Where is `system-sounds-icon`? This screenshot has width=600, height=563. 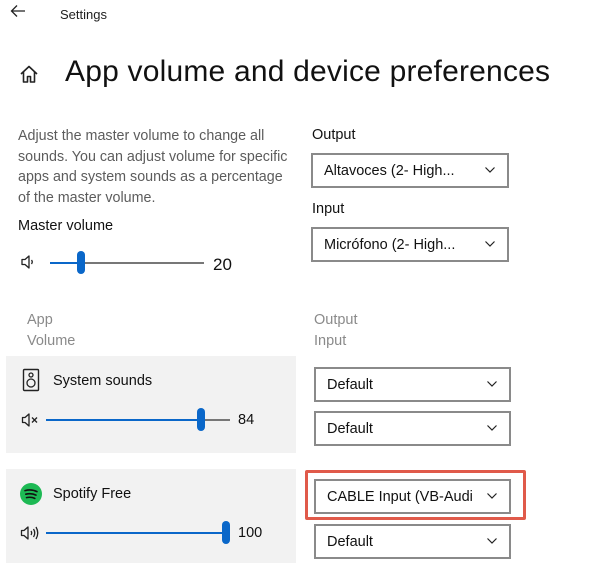
system-sounds-icon is located at coordinates (31, 380).